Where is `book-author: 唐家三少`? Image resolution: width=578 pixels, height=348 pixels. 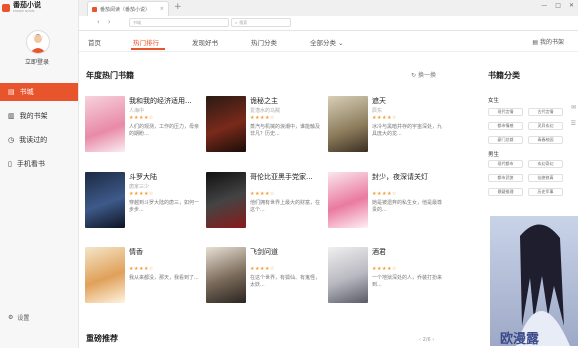
book-author: 唐家三少 is located at coordinates (139, 187).